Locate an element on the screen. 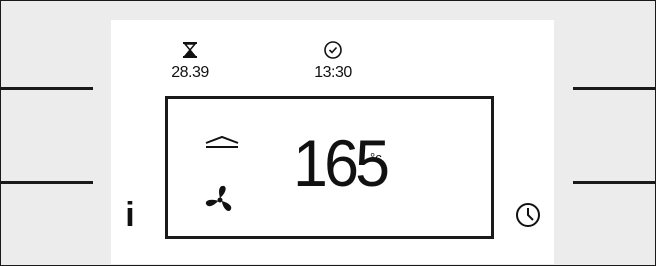 The image size is (656, 266). left-sensor-line-bottom is located at coordinates (46, 182).